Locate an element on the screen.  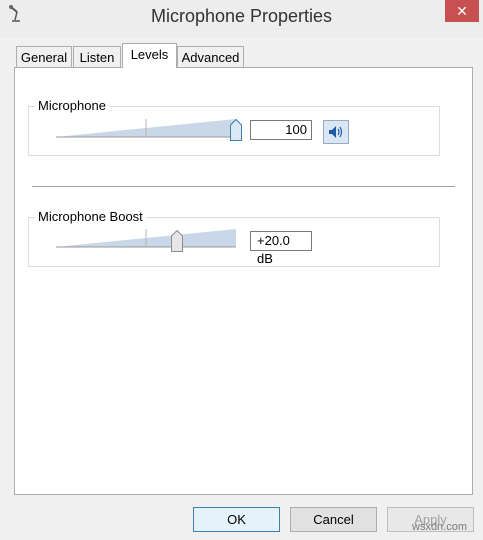
watermark: wsxdn.com is located at coordinates (440, 527).